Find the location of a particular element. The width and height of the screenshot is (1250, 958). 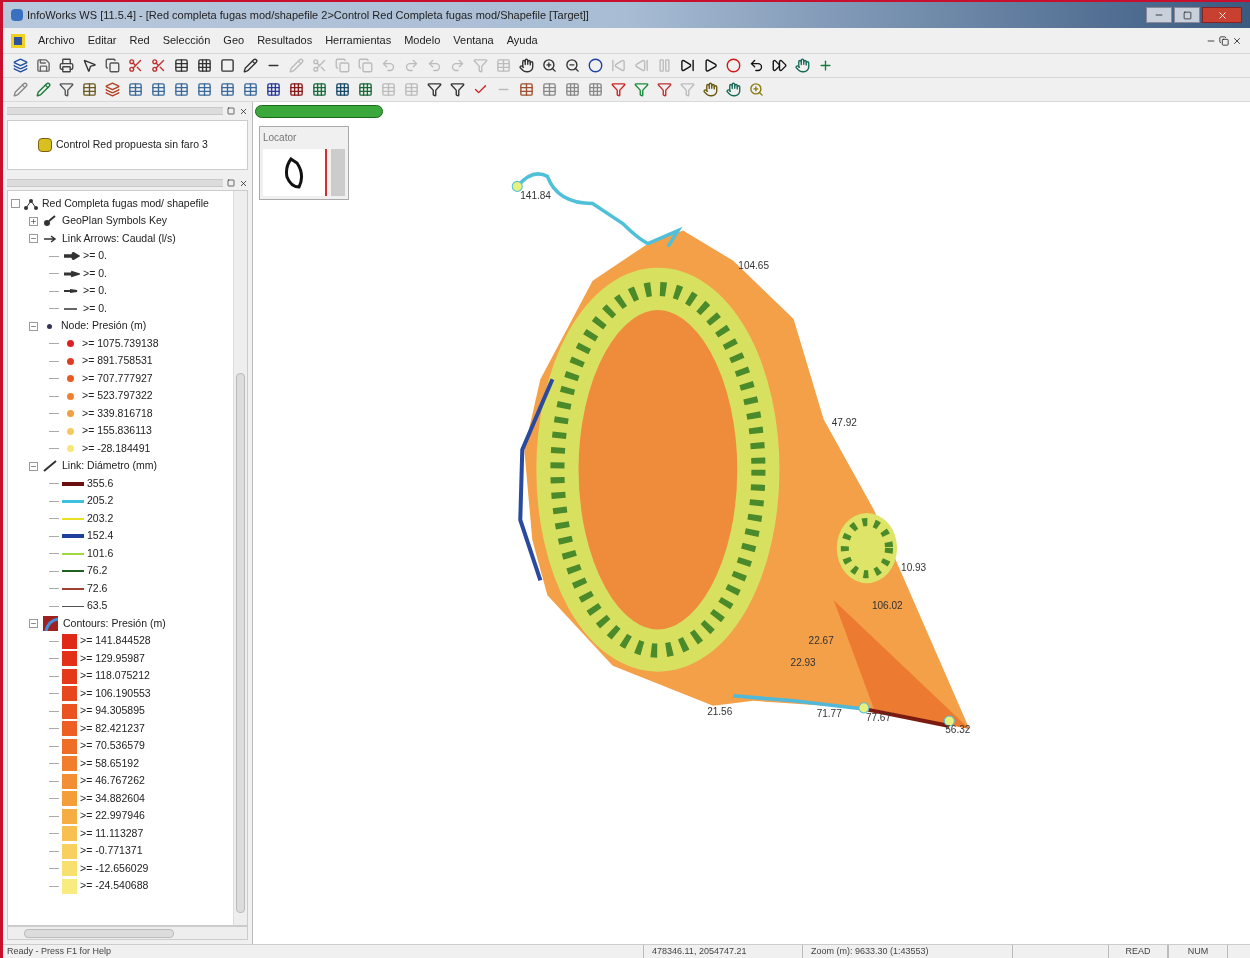

menu-item: Ayuda is located at coordinates (522, 40).